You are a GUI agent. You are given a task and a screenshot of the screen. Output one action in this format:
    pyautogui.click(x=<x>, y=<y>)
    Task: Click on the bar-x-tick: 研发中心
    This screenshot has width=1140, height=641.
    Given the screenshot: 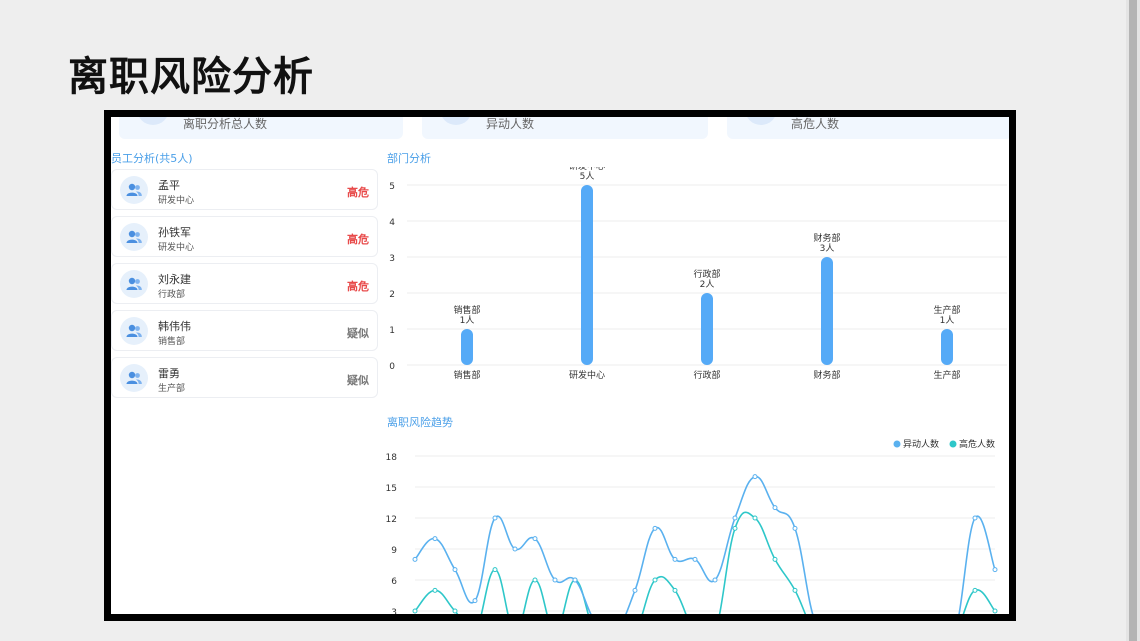 What is the action you would take?
    pyautogui.click(x=587, y=375)
    